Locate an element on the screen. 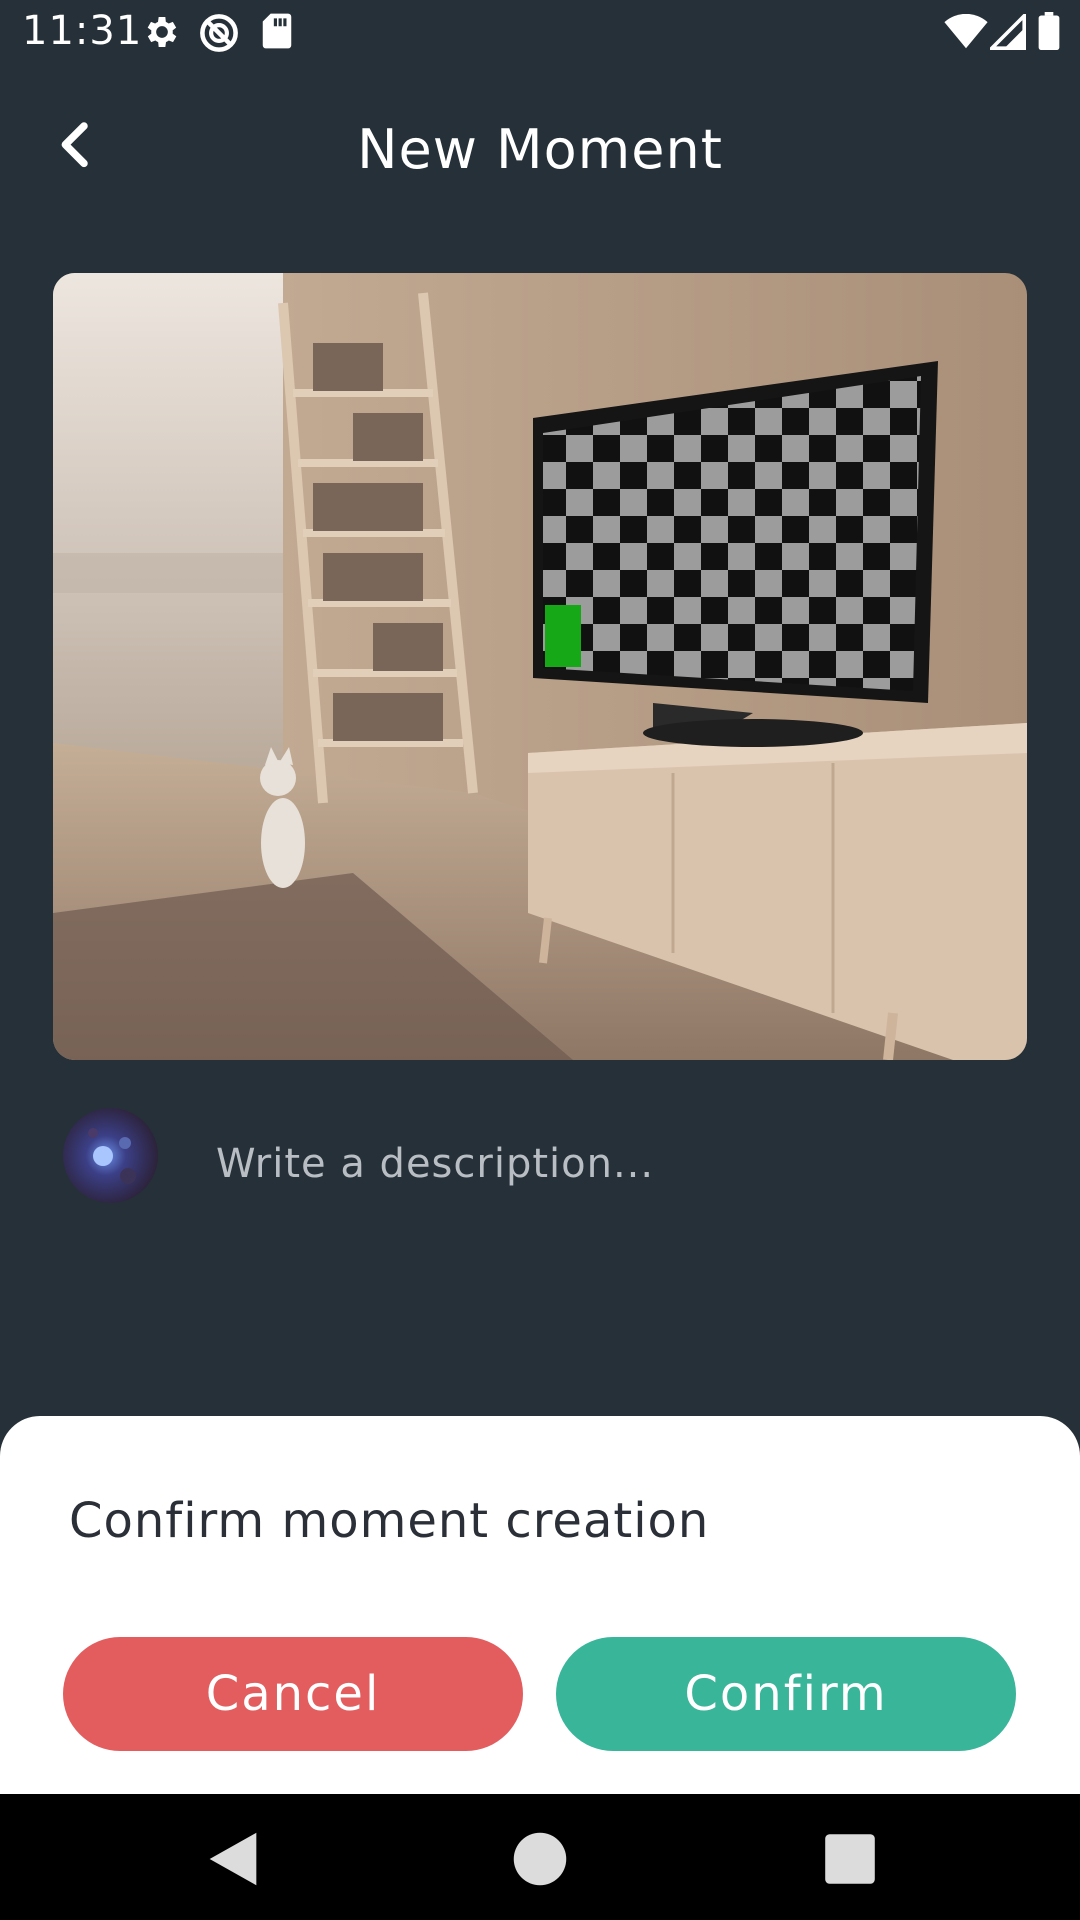 The image size is (1080, 1920). gear-icon is located at coordinates (162, 32).